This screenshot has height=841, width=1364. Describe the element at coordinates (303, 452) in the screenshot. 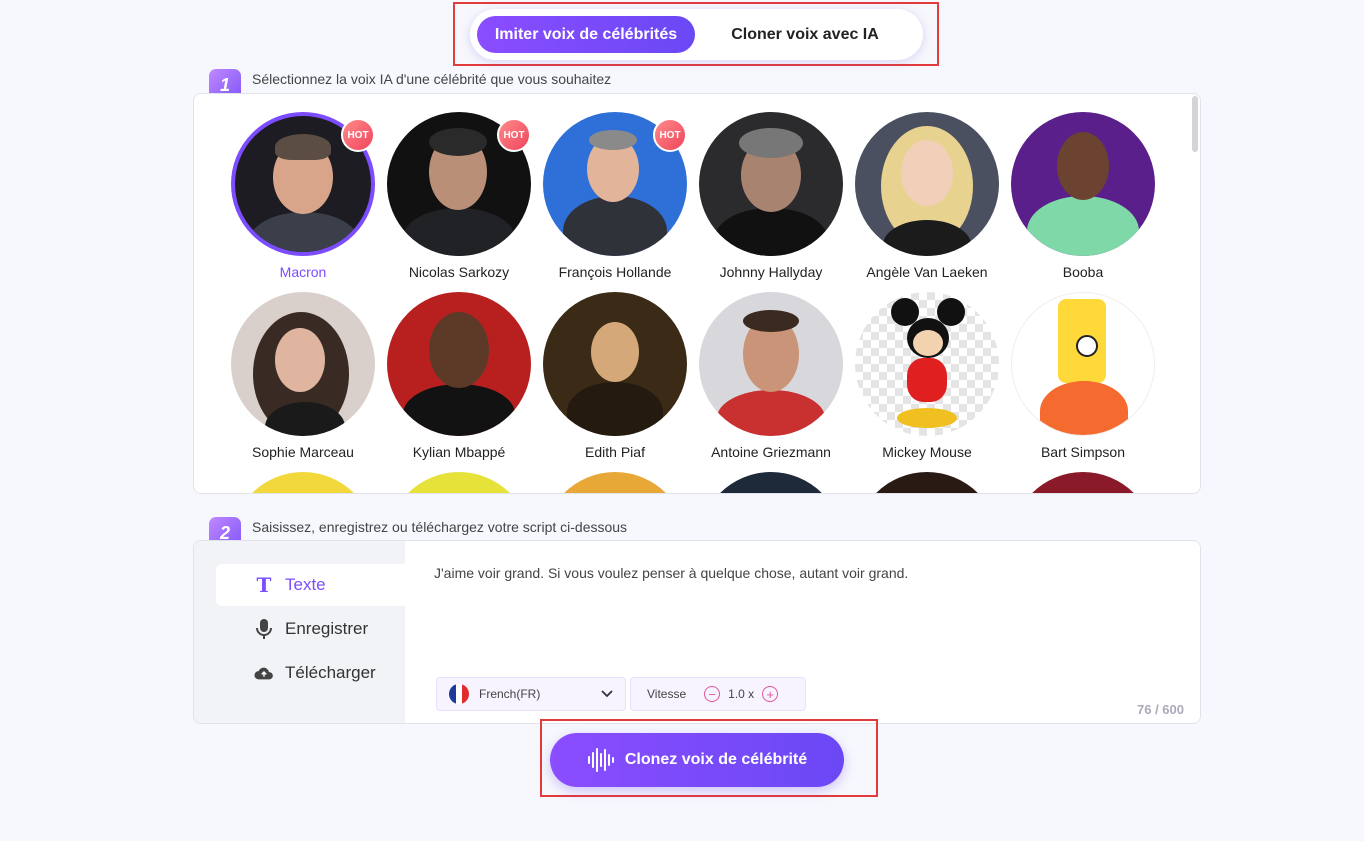

I see `celebrity-name: Sophie Marceau` at that location.